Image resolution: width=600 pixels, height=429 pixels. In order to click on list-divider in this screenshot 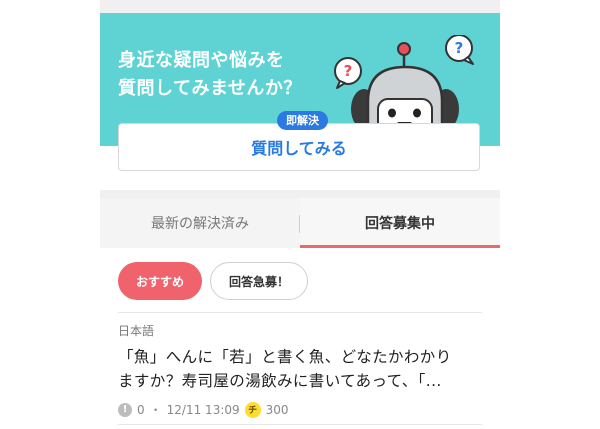, I will do `click(300, 312)`.